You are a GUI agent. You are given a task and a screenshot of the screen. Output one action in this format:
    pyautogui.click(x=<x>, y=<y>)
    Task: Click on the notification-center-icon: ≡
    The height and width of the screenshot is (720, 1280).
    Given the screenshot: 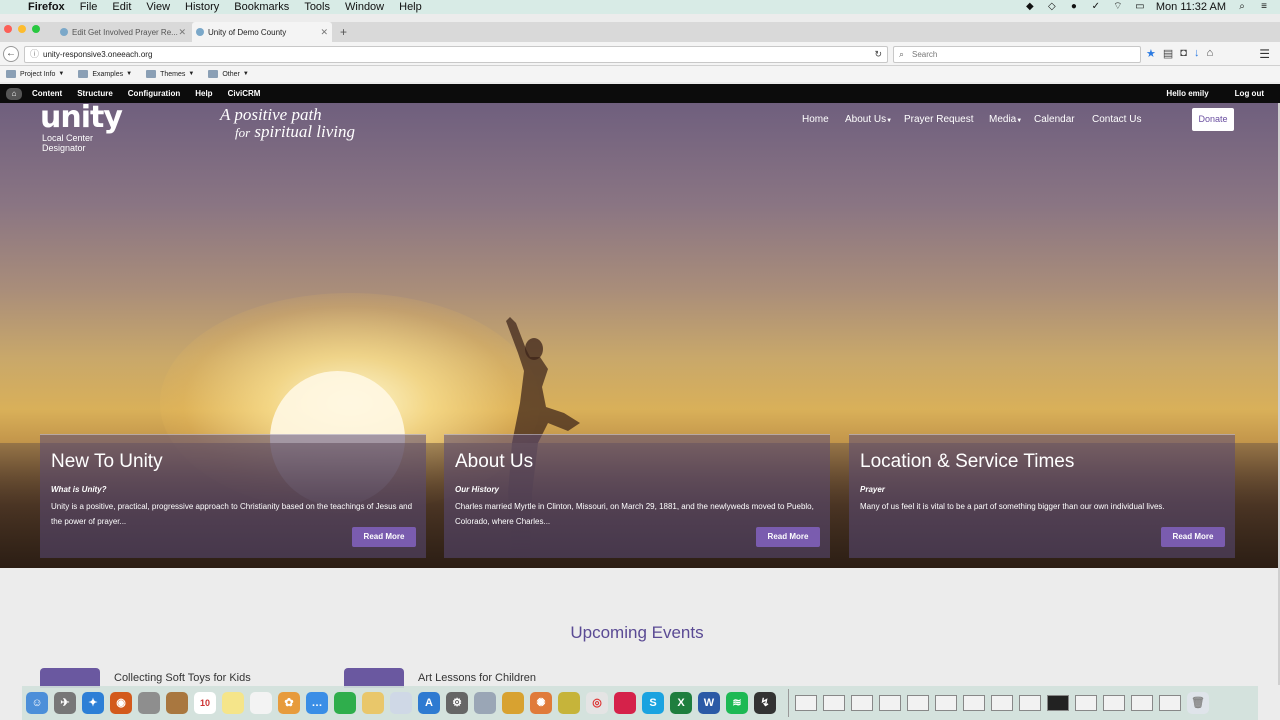 What is the action you would take?
    pyautogui.click(x=1264, y=7)
    